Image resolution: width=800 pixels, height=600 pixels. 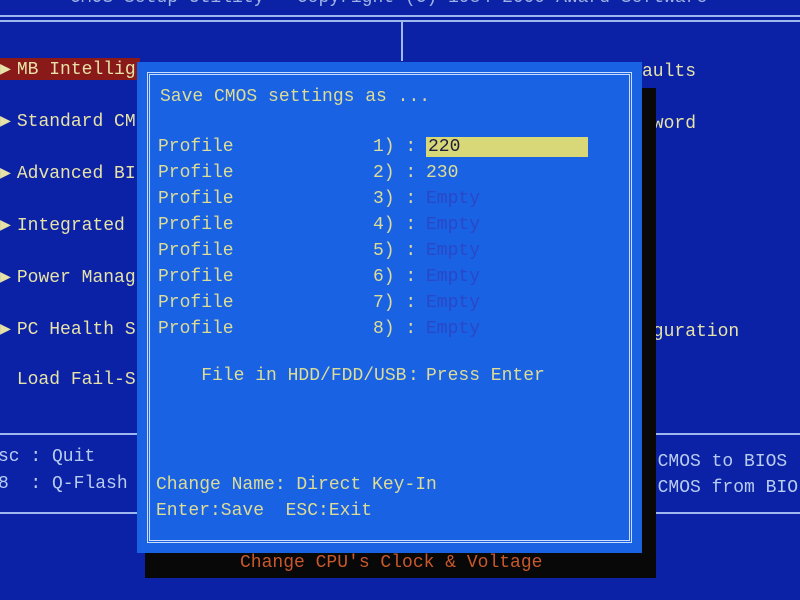 What do you see at coordinates (319, 277) in the screenshot?
I see `profile-row: Profile 6) : Empty` at bounding box center [319, 277].